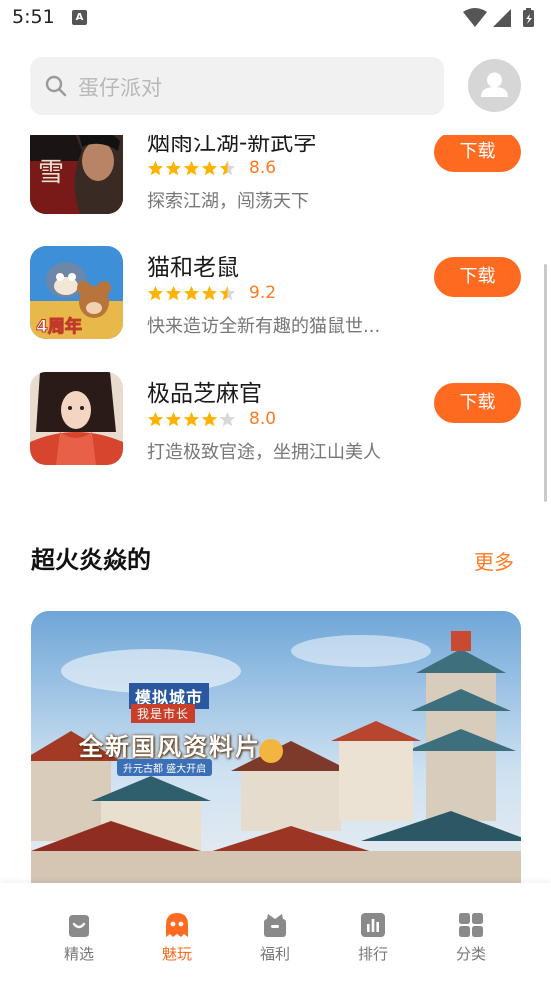 This screenshot has height=981, width=551. Describe the element at coordinates (76, 418) in the screenshot. I see `official-game-icon` at that location.